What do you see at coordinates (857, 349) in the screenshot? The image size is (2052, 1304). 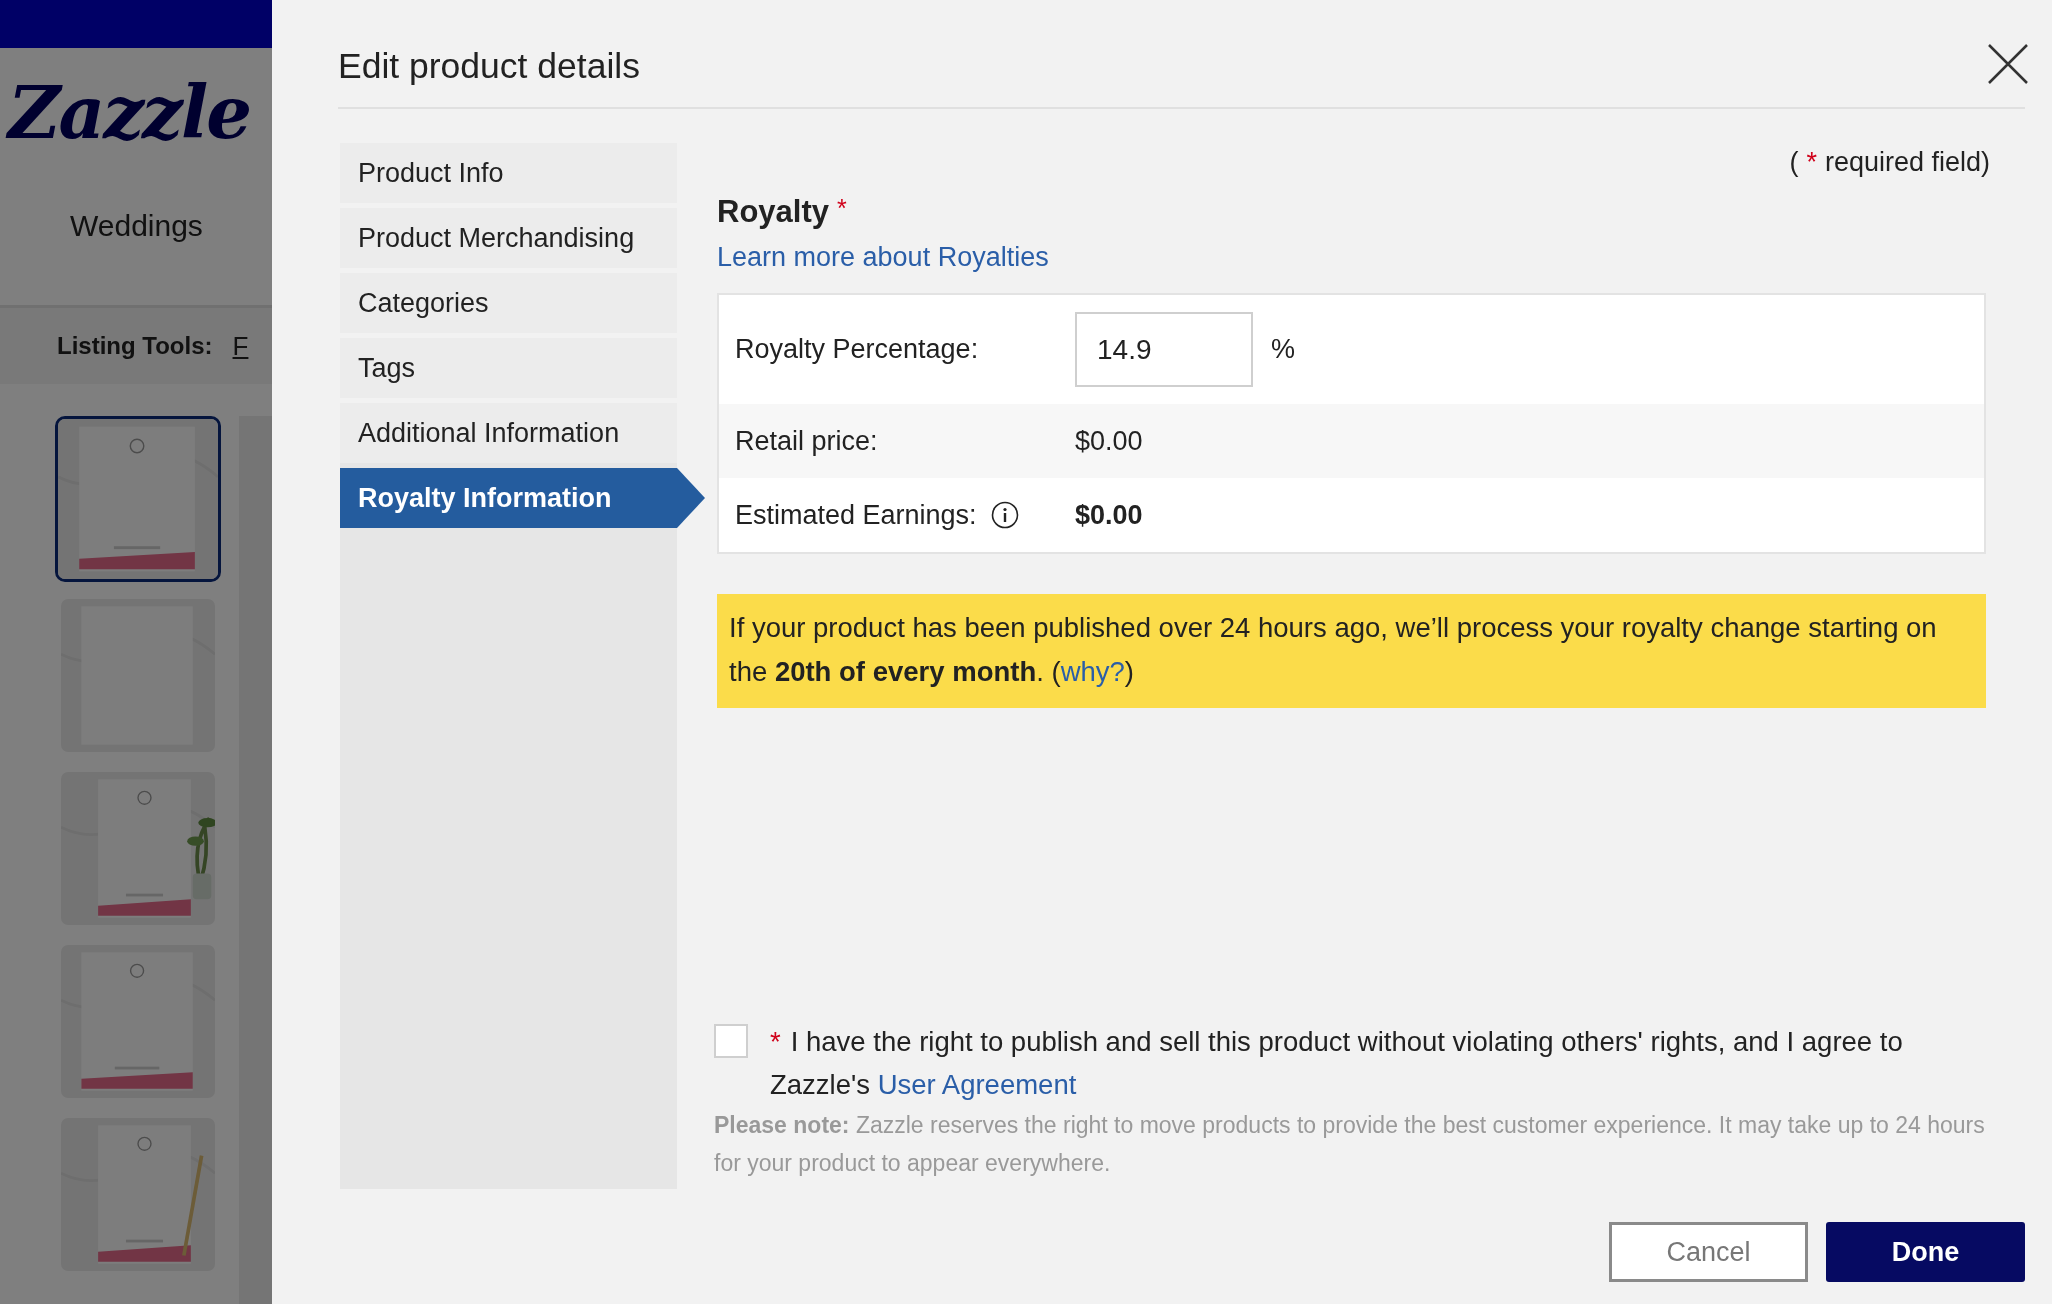 I see `row-label: Royalty Percentage:` at bounding box center [857, 349].